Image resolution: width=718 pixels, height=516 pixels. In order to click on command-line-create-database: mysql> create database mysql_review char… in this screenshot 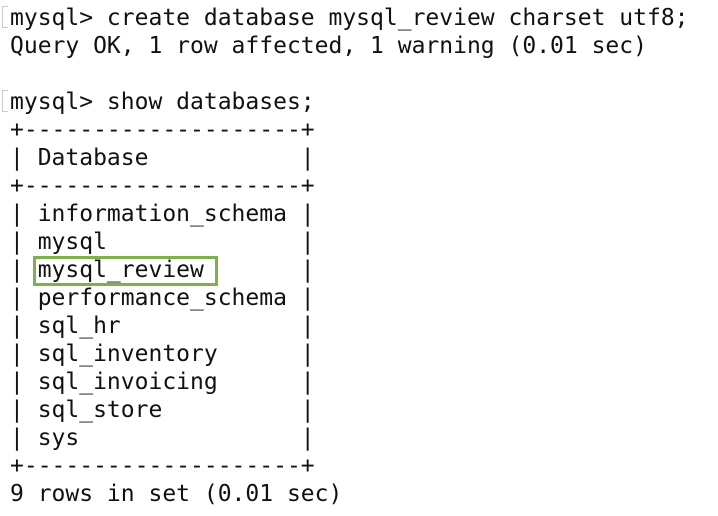, I will do `click(349, 18)`.